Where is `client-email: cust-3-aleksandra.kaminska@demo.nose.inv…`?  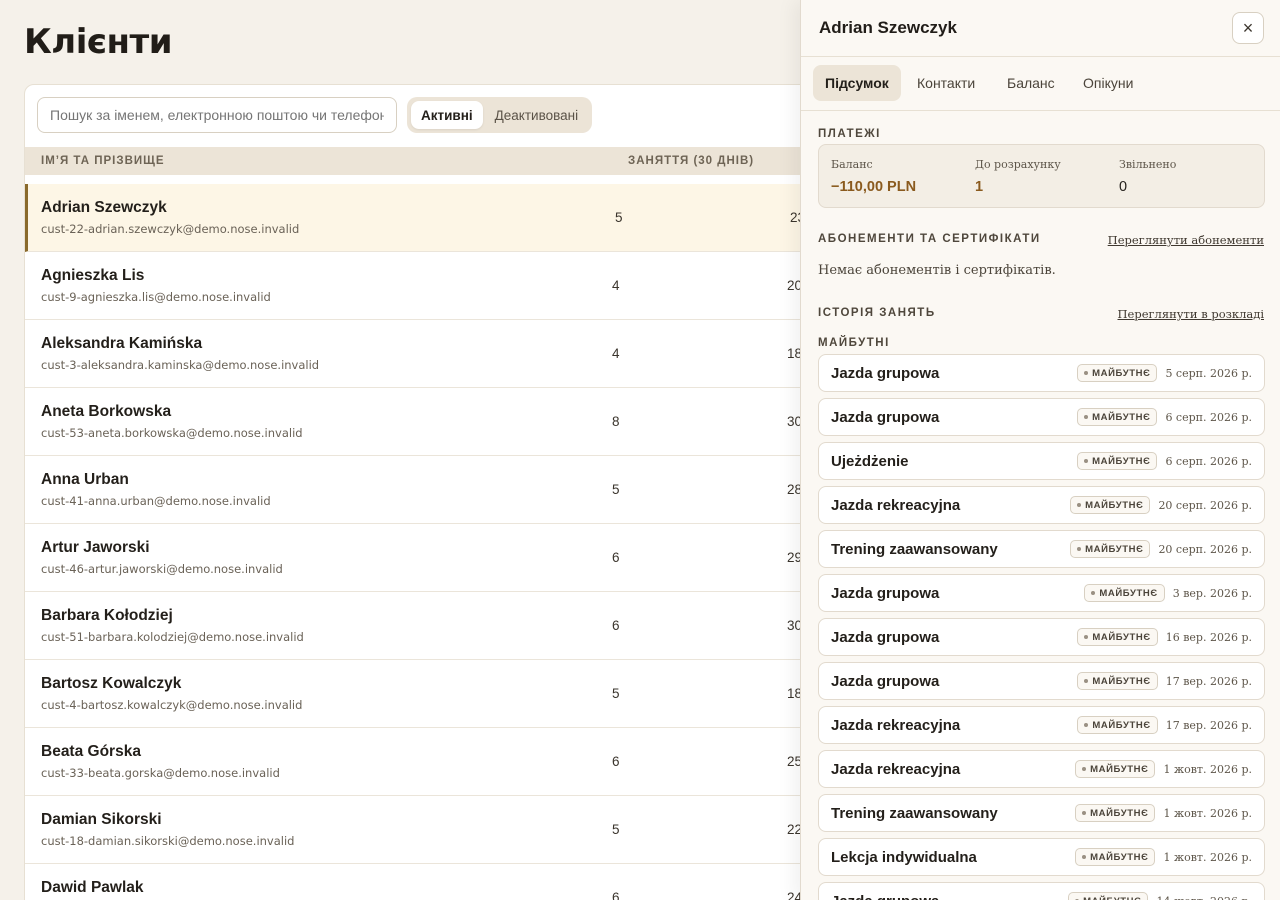 client-email: cust-3-aleksandra.kaminska@demo.nose.inv… is located at coordinates (180, 365).